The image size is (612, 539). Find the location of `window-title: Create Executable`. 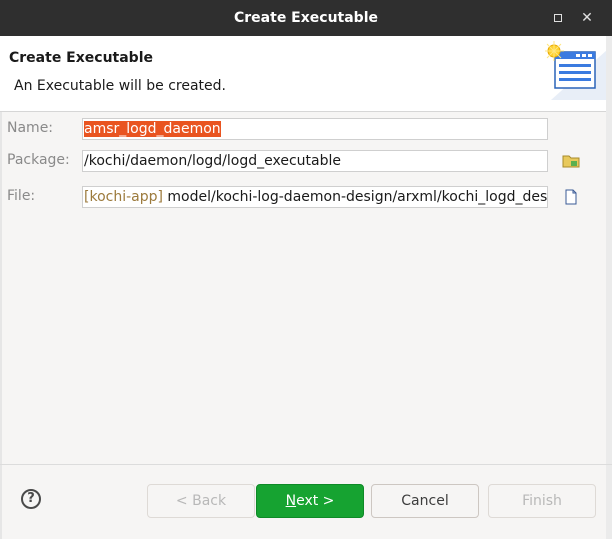

window-title: Create Executable is located at coordinates (306, 18).